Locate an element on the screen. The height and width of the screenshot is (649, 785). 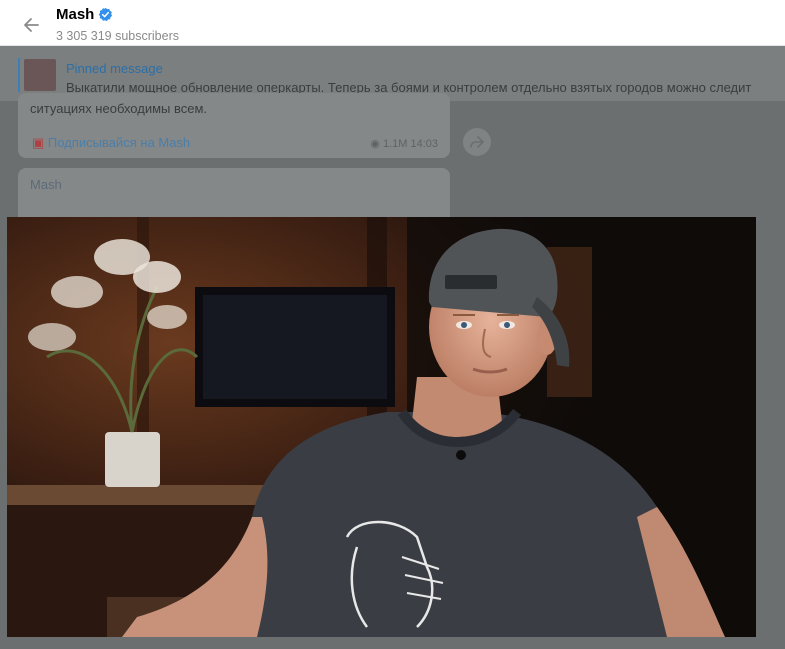
channel-title-row: Mash is located at coordinates (84, 14).